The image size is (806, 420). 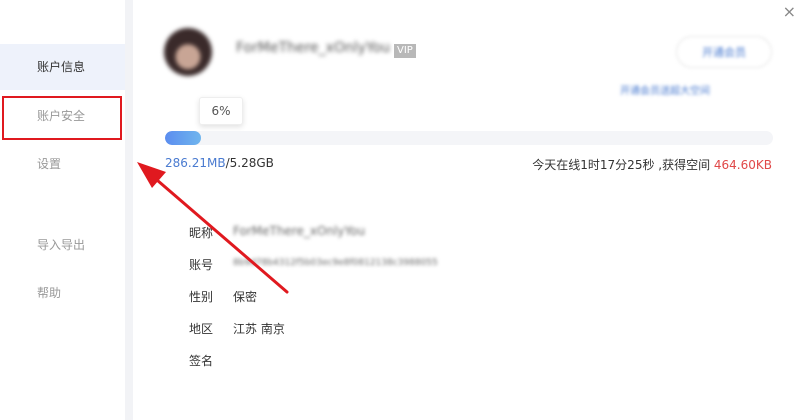 I want to click on account-value: 8b9d78b4312f5b03ec9e8f0812138c3988055, so click(x=335, y=263).